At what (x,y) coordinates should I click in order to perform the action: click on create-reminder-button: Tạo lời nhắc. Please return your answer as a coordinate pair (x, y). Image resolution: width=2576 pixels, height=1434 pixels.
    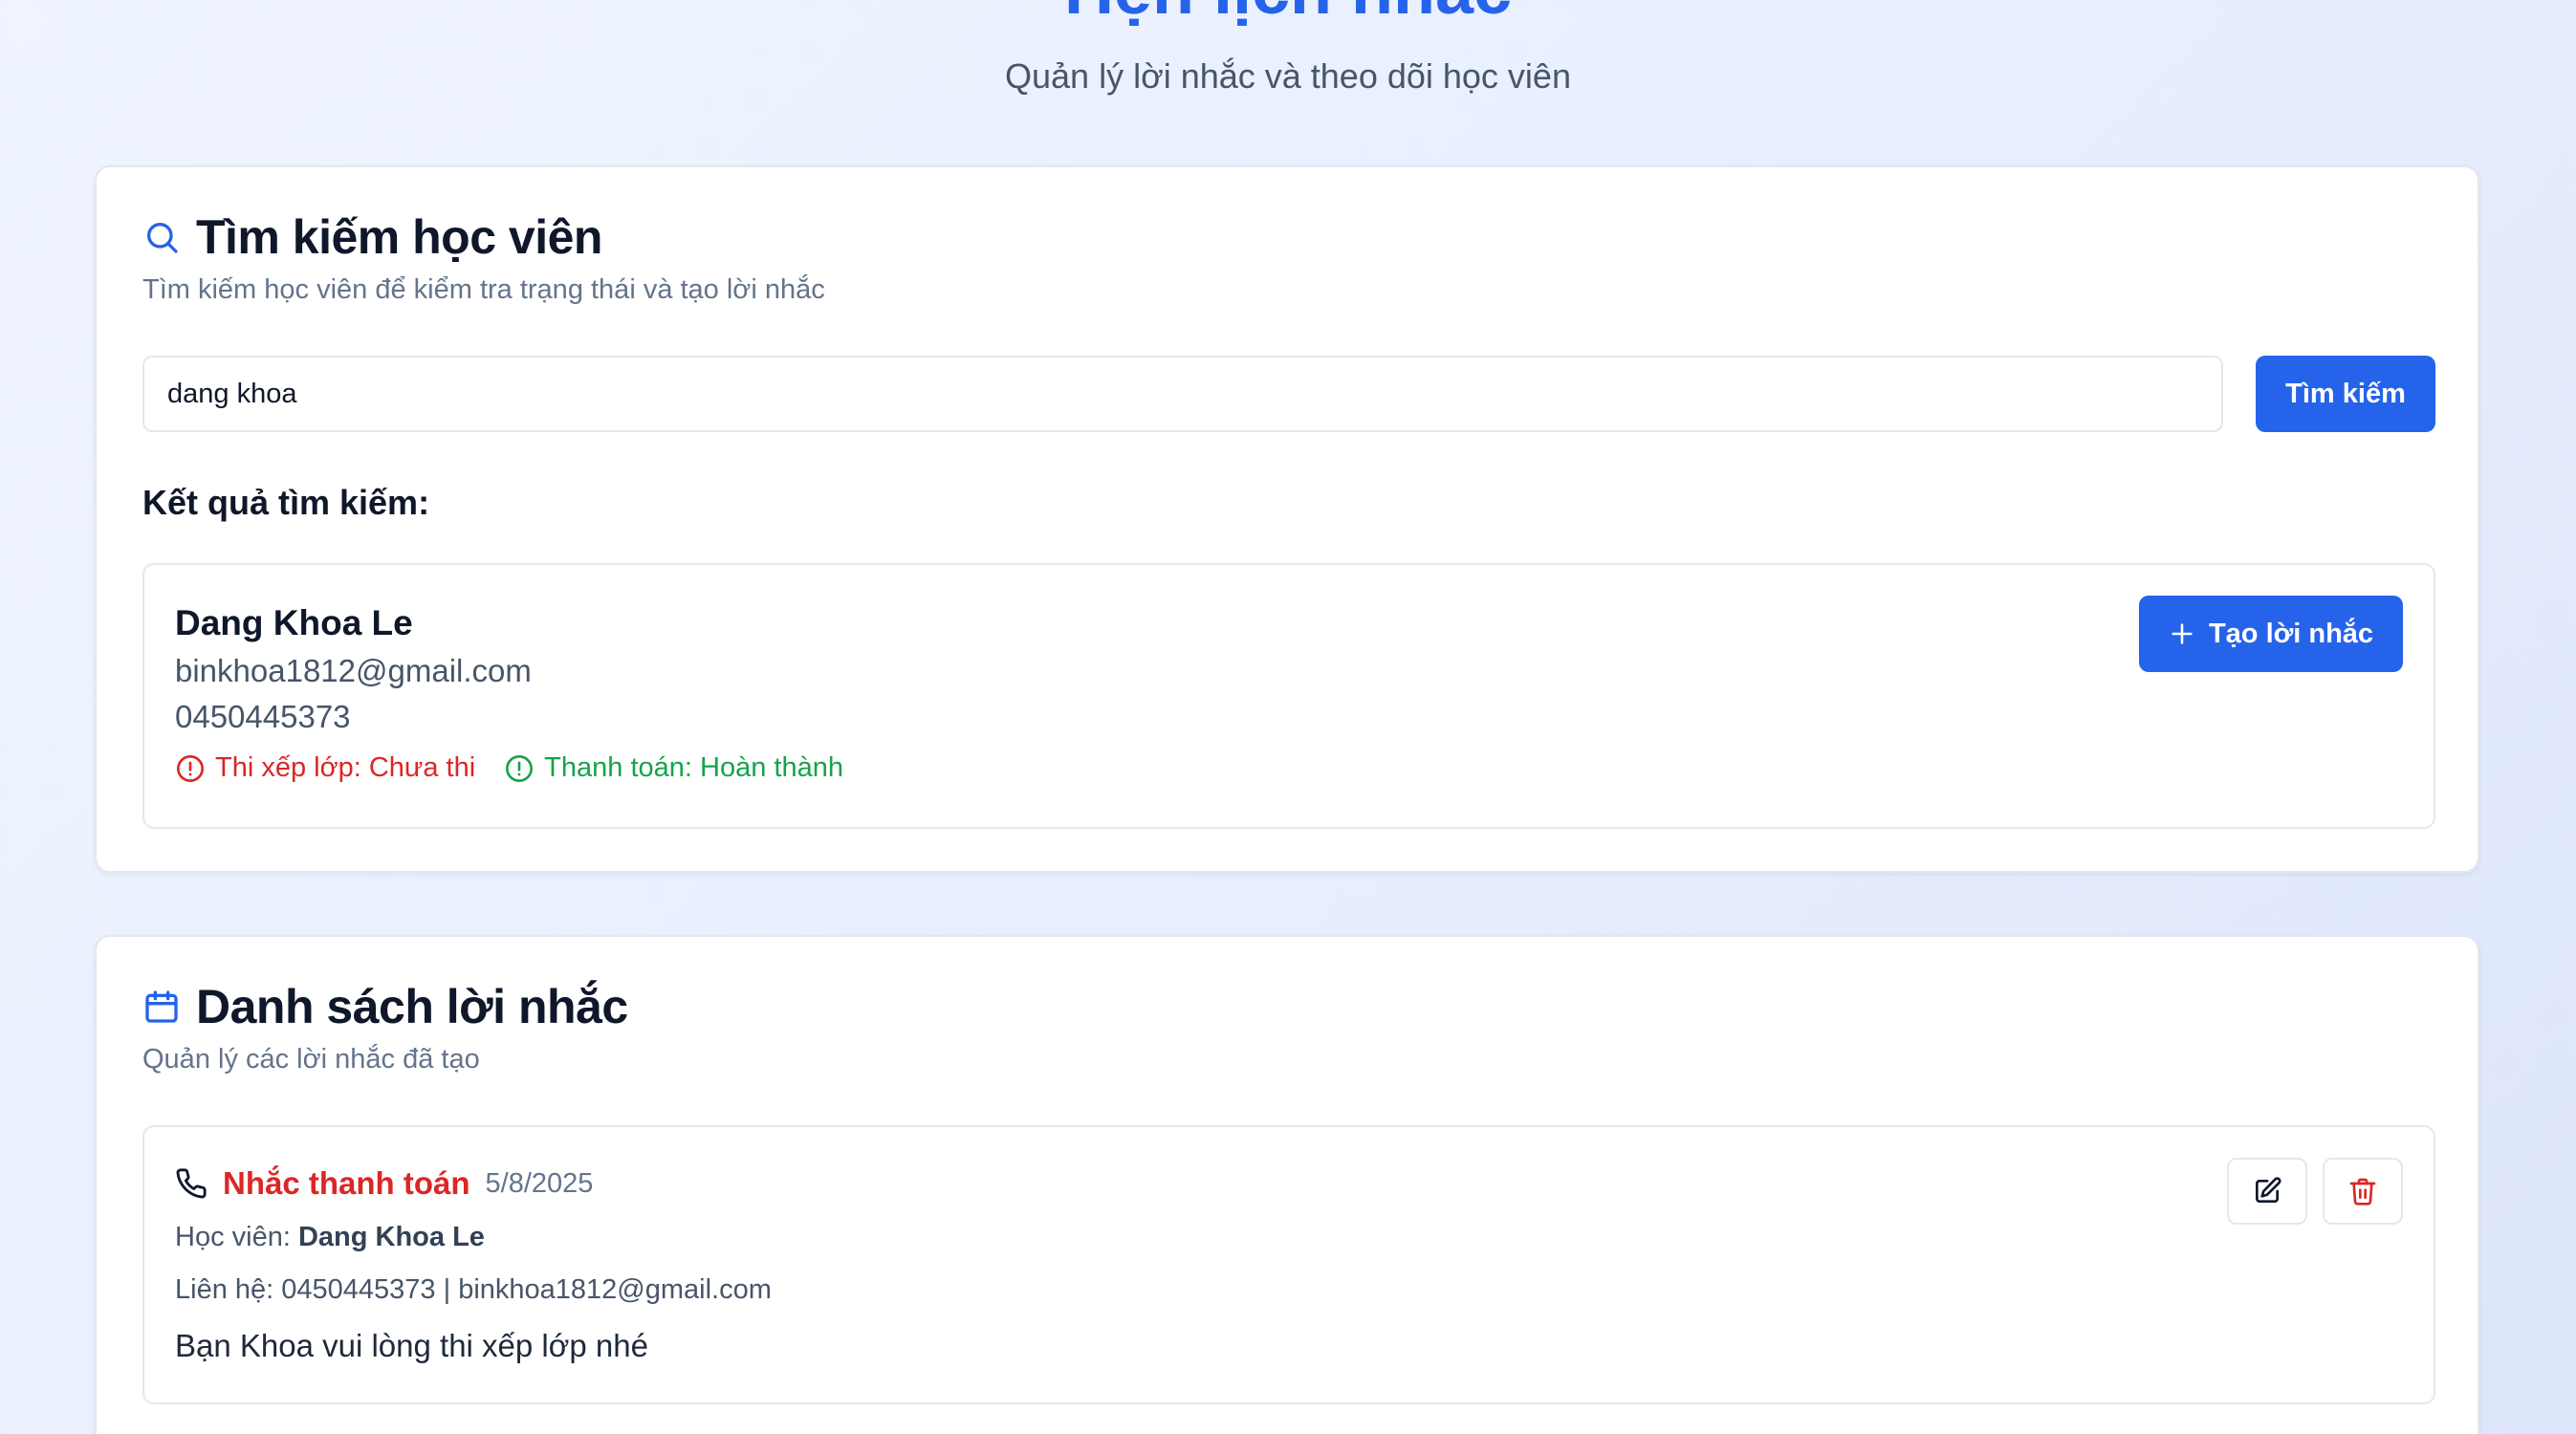
    Looking at the image, I should click on (2271, 634).